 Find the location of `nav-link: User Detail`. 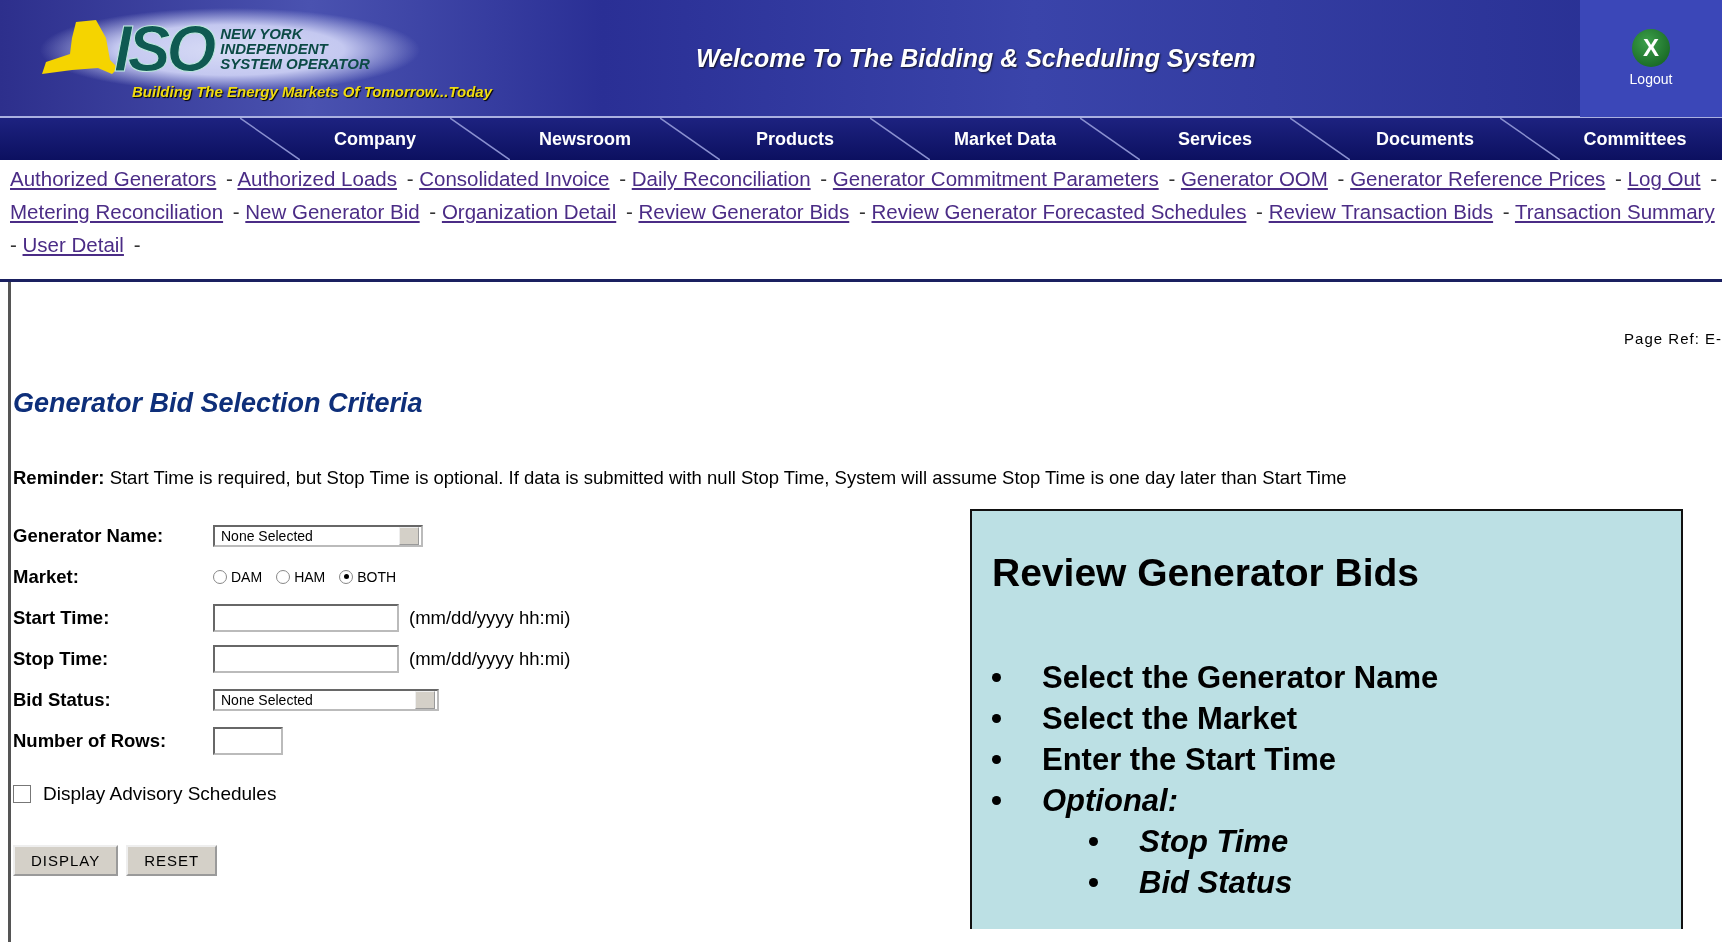

nav-link: User Detail is located at coordinates (75, 244).